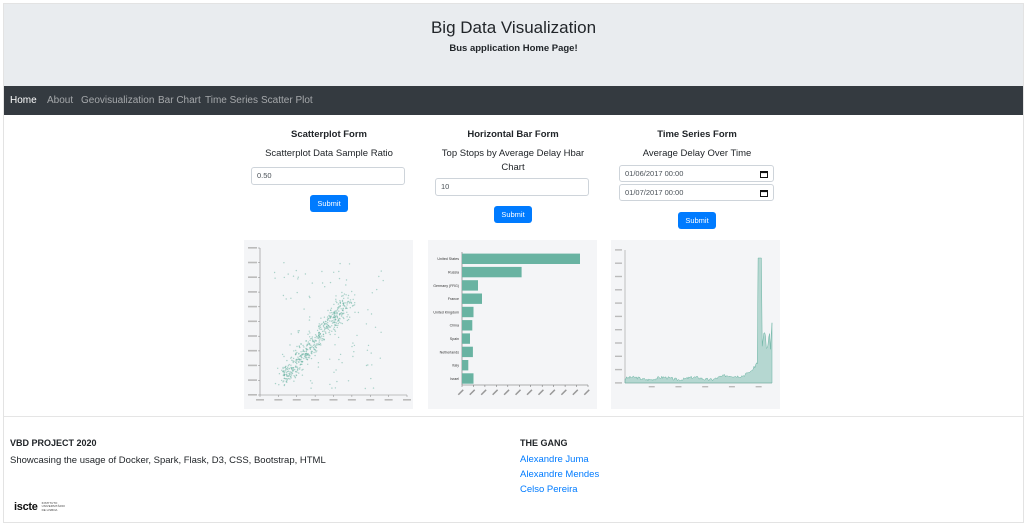 The image size is (1027, 526). I want to click on nav-time-series: Time Series, so click(231, 100).